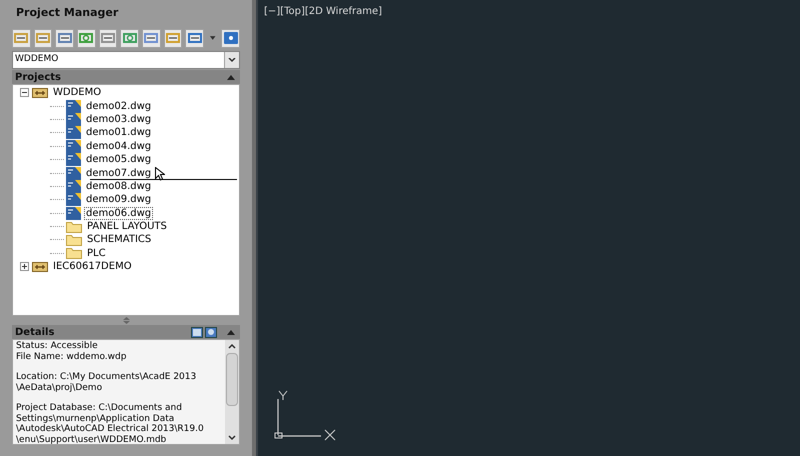 The width and height of the screenshot is (800, 456). I want to click on help-icon, so click(231, 38).